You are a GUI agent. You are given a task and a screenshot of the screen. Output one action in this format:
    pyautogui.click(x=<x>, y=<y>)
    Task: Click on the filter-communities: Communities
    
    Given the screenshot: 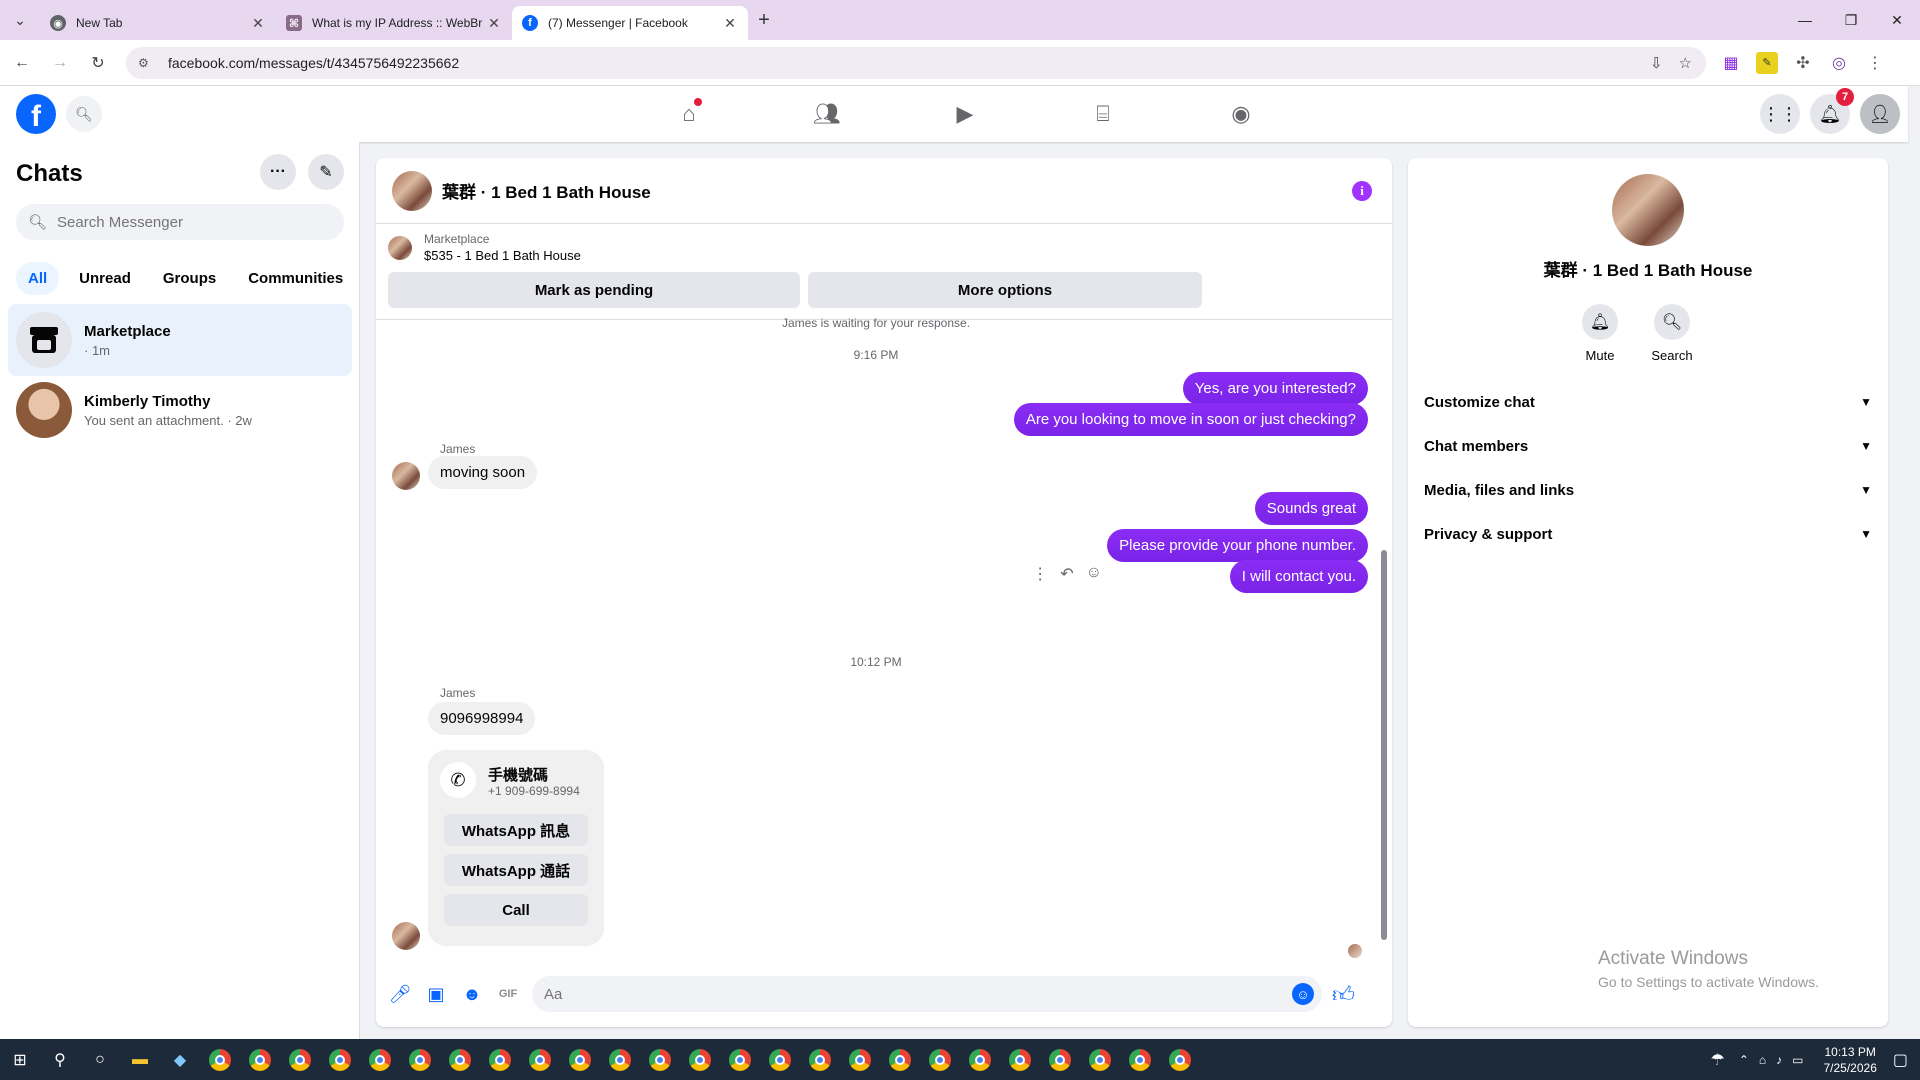 What is the action you would take?
    pyautogui.click(x=295, y=278)
    